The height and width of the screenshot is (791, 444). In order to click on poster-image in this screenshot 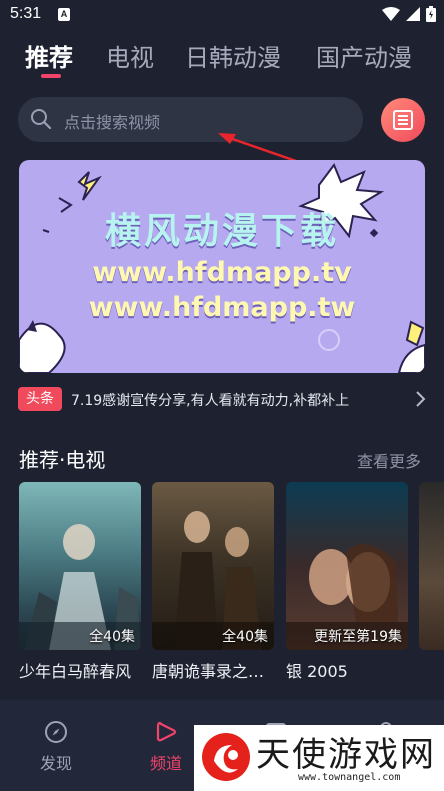, I will do `click(431, 566)`.